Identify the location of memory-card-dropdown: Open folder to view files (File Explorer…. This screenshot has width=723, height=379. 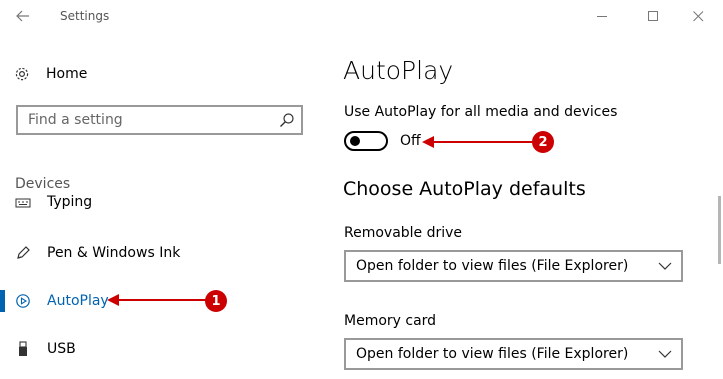
(513, 354).